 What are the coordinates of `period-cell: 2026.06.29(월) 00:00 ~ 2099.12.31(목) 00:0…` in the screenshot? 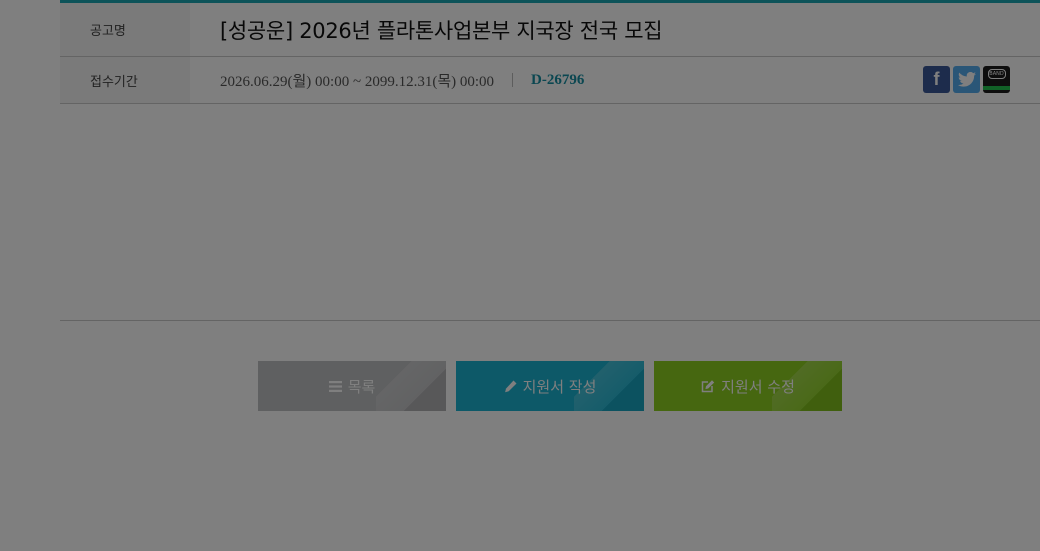 It's located at (615, 80).